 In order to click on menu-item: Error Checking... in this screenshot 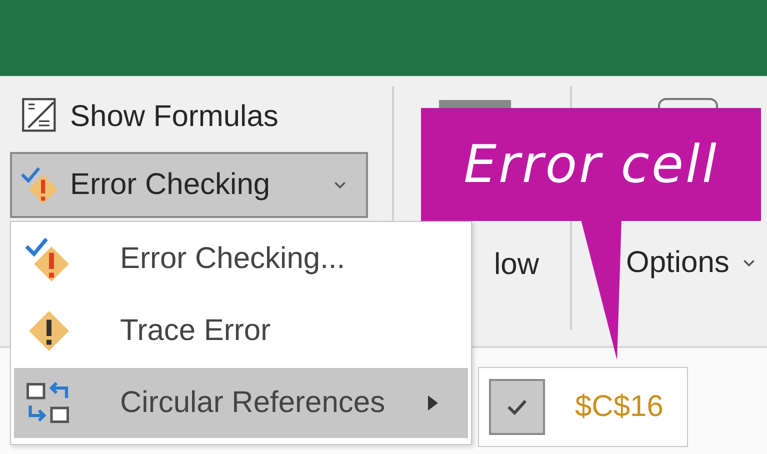, I will do `click(241, 259)`.